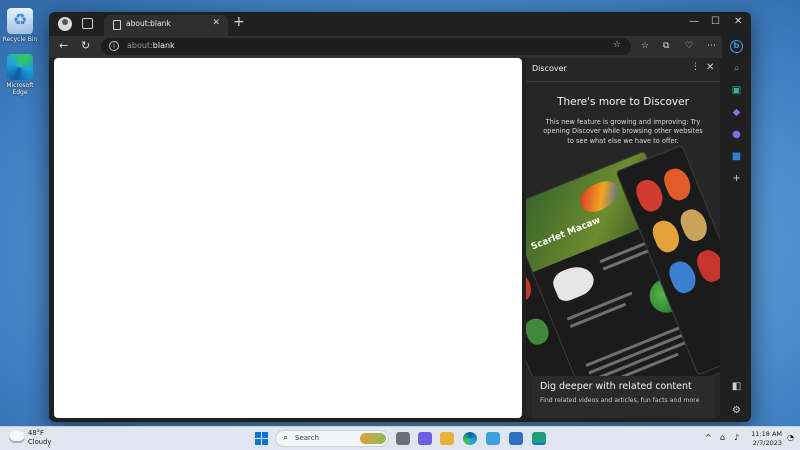  I want to click on clock-date: 2/7/2023, so click(765, 443).